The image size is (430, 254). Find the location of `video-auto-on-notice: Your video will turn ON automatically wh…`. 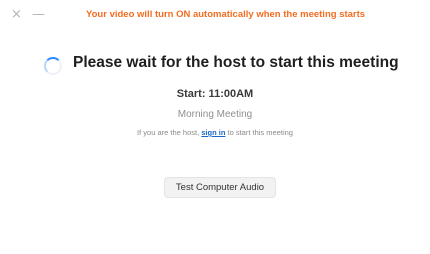

video-auto-on-notice: Your video will turn ON automatically wh… is located at coordinates (226, 14).